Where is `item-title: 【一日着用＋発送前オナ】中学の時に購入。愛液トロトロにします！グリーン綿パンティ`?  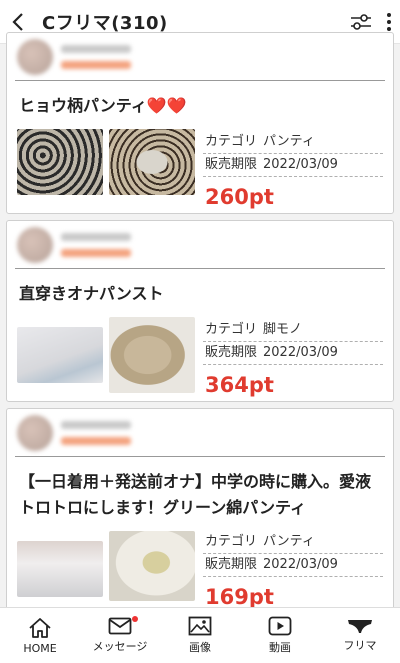
item-title: 【一日着用＋発送前オナ】中学の時に購入。愛液トロトロにします！グリーン綿パンティ is located at coordinates (195, 494).